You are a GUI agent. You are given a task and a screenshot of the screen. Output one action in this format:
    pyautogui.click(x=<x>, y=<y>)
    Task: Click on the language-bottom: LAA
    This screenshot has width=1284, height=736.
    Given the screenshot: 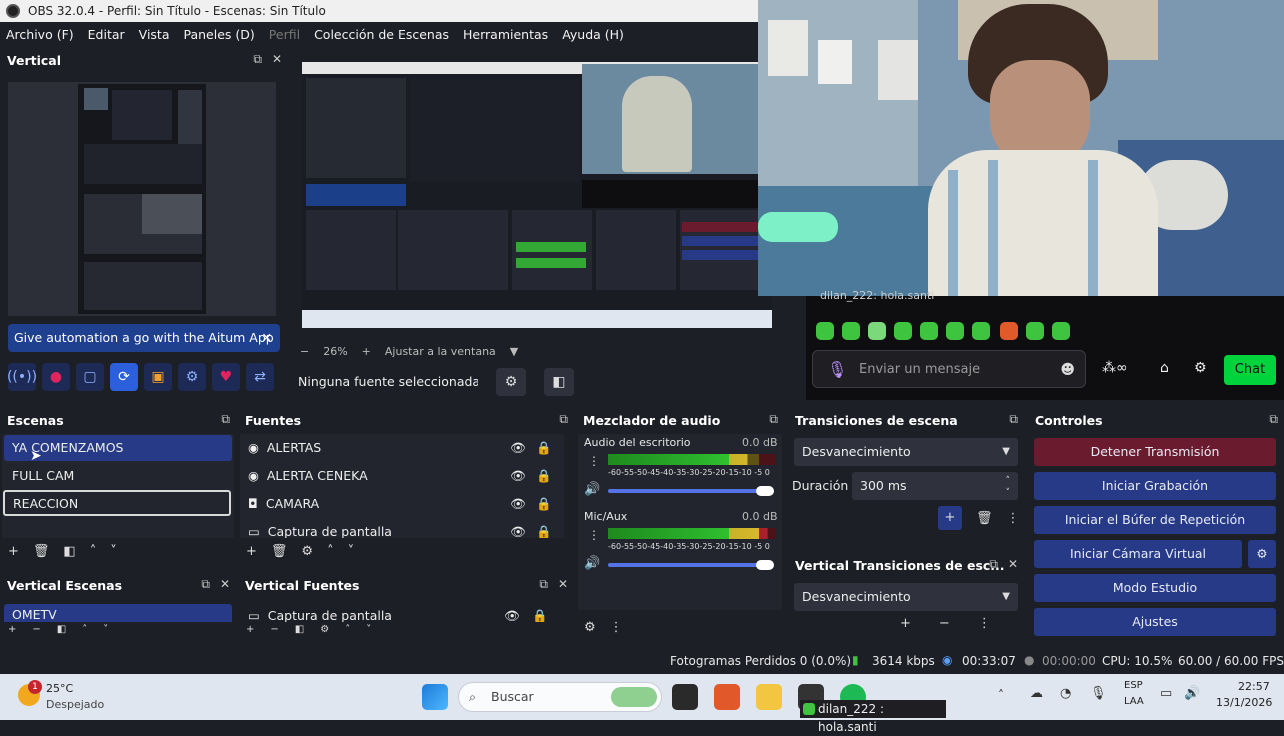 What is the action you would take?
    pyautogui.click(x=1134, y=701)
    